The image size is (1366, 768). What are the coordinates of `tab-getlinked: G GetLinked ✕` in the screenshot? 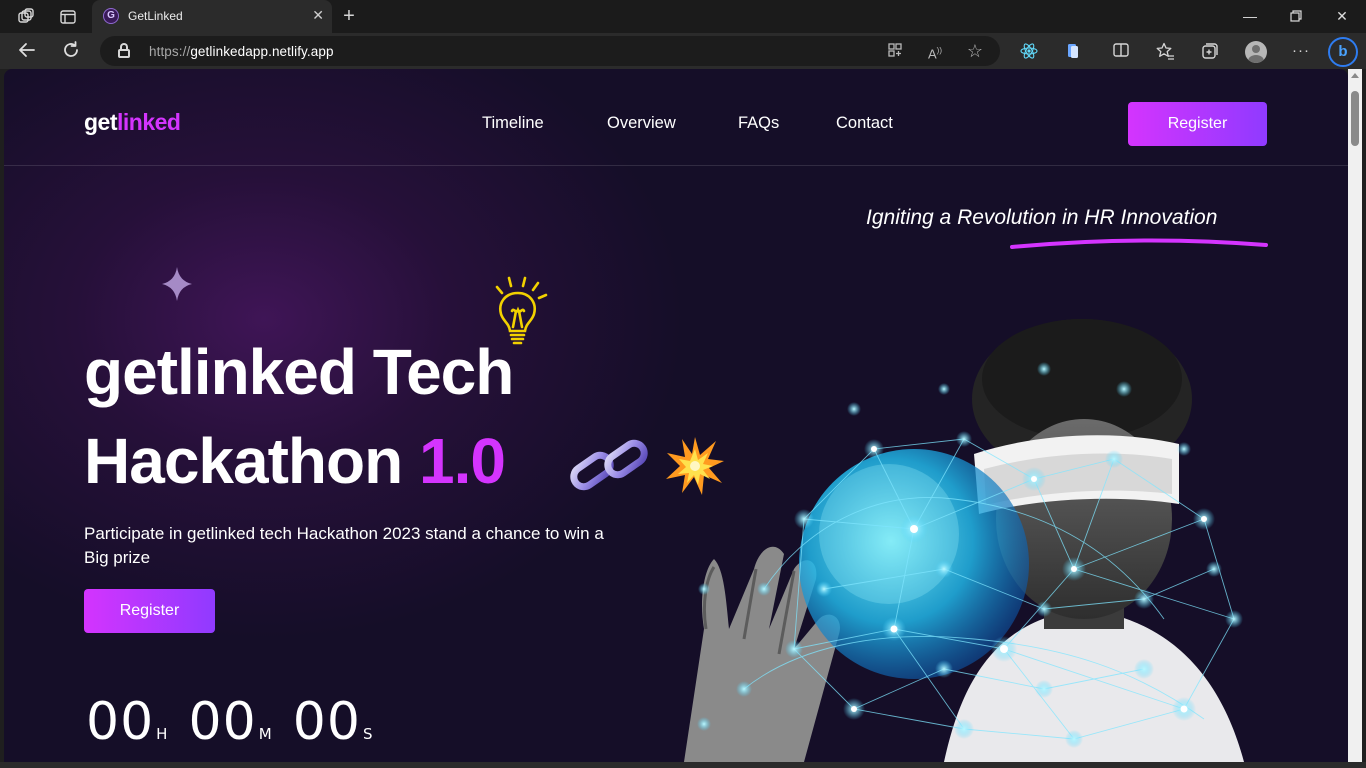 It's located at (212, 16).